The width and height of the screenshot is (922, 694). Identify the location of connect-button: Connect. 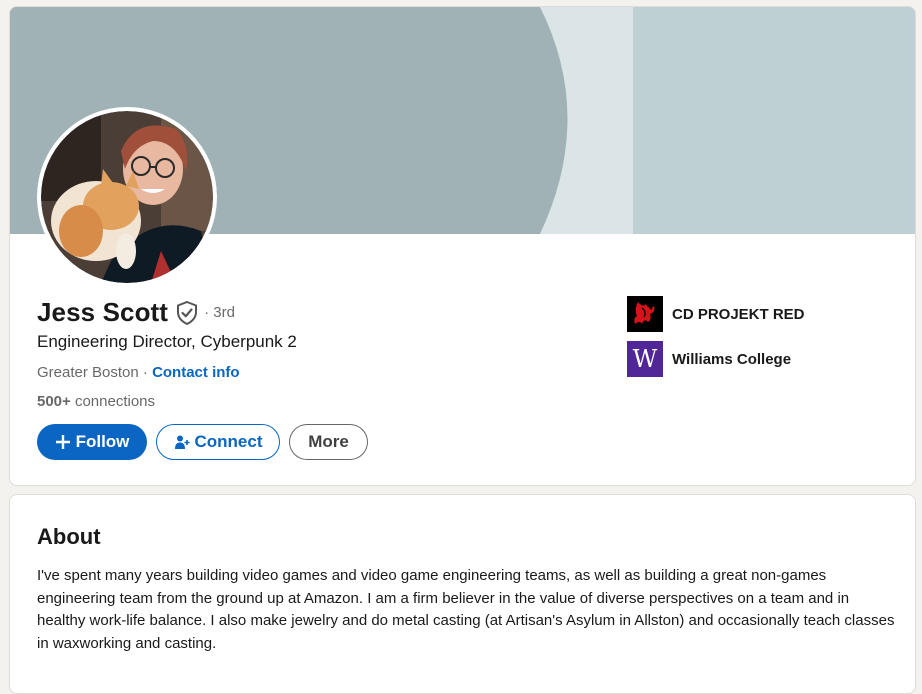
(218, 442).